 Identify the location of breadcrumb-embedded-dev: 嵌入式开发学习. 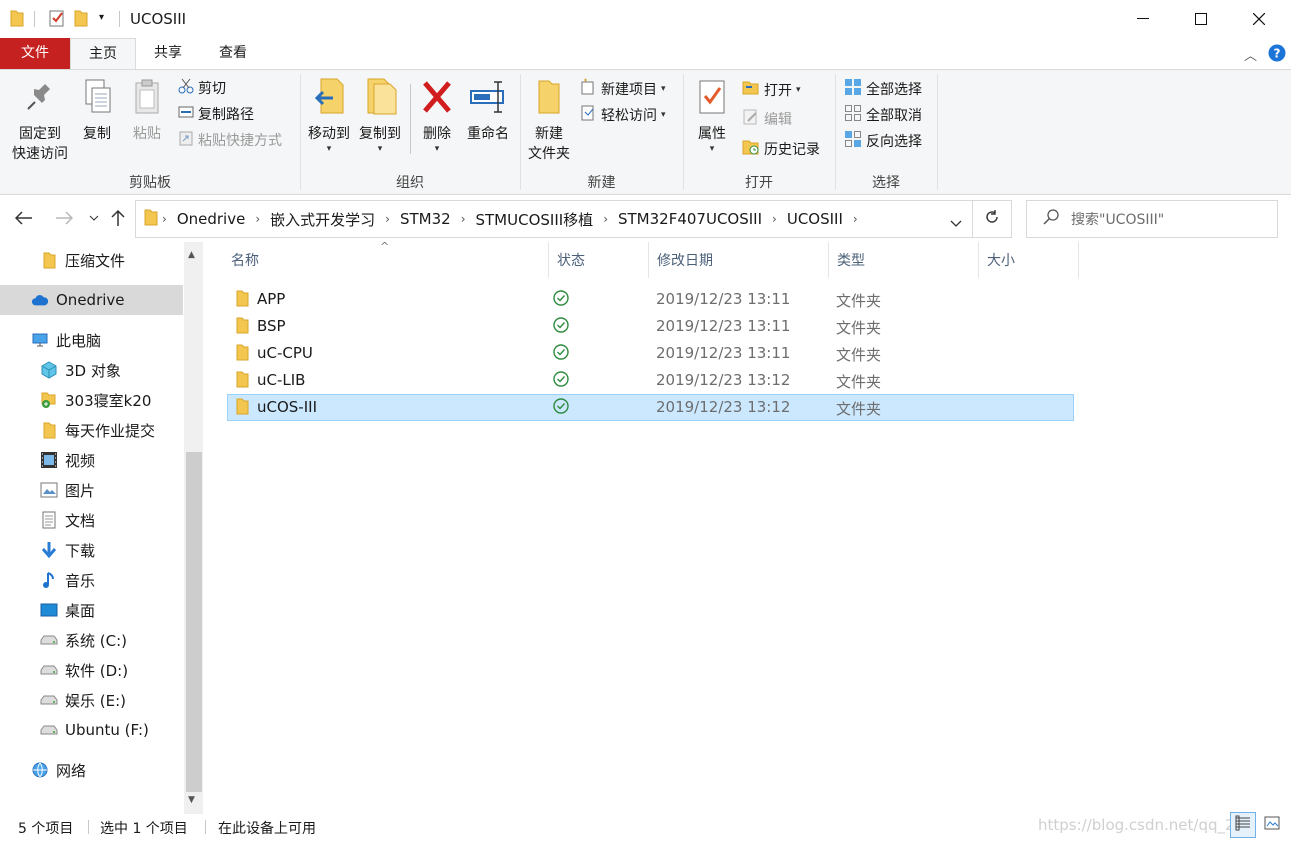
(322, 219).